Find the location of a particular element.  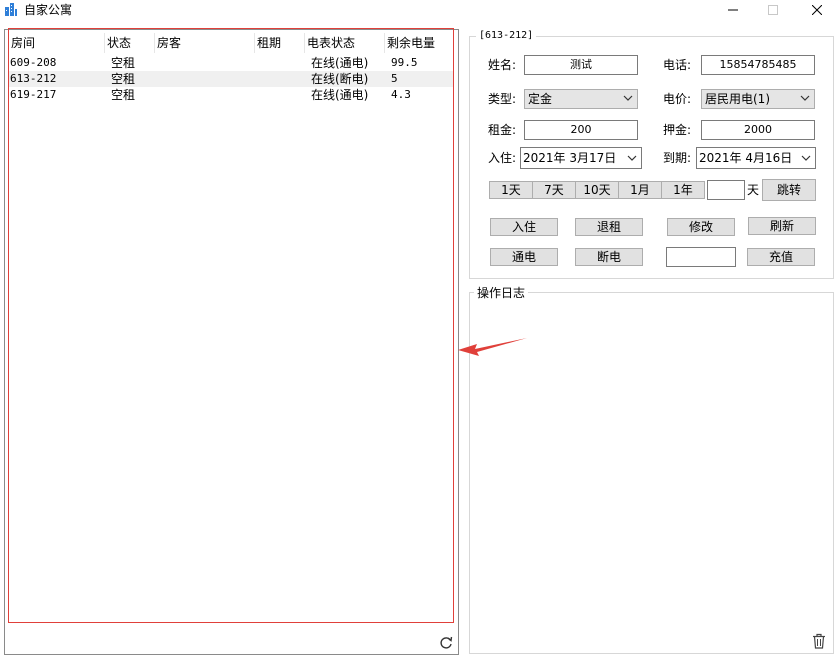

expire-date-value: 2021年 4月16日 is located at coordinates (746, 158).